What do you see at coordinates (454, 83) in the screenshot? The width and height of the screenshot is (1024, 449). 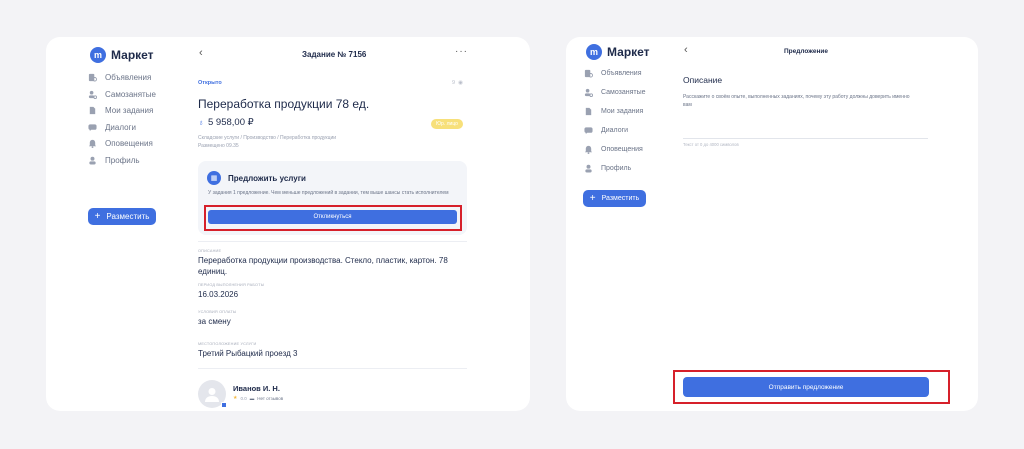 I see `views-count: 9` at bounding box center [454, 83].